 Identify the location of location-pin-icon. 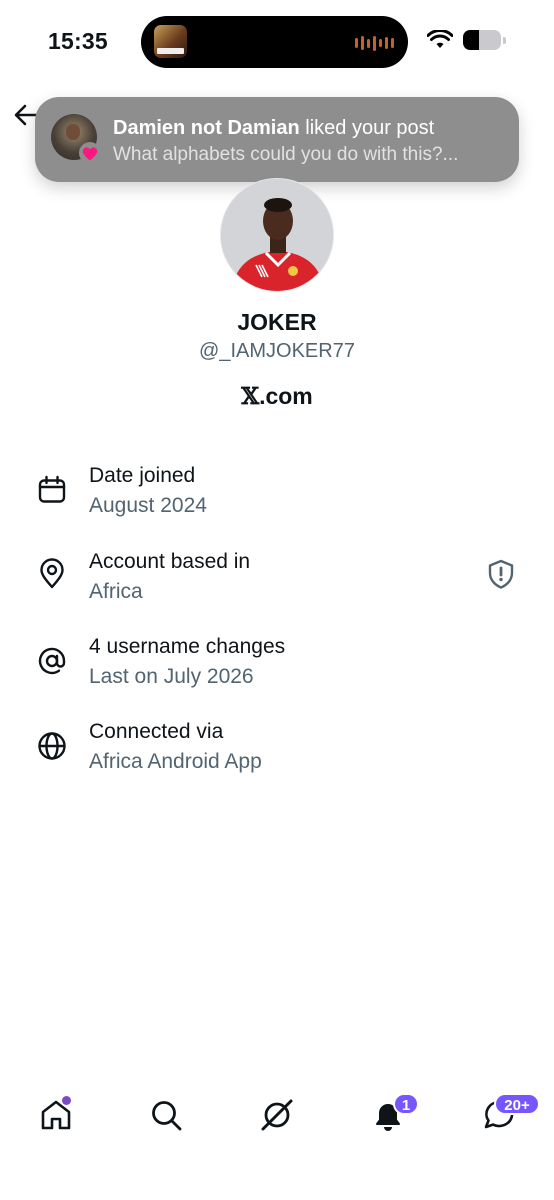
(52, 573).